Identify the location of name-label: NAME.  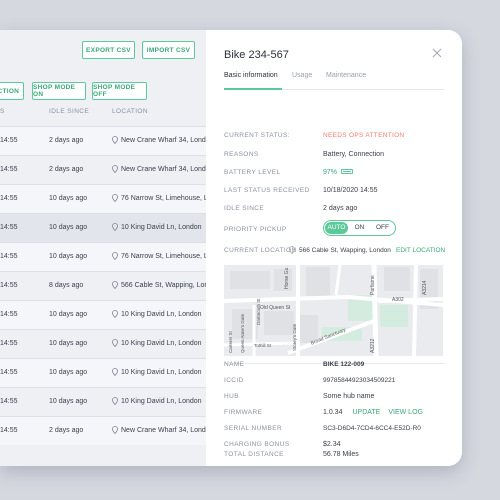
(234, 364).